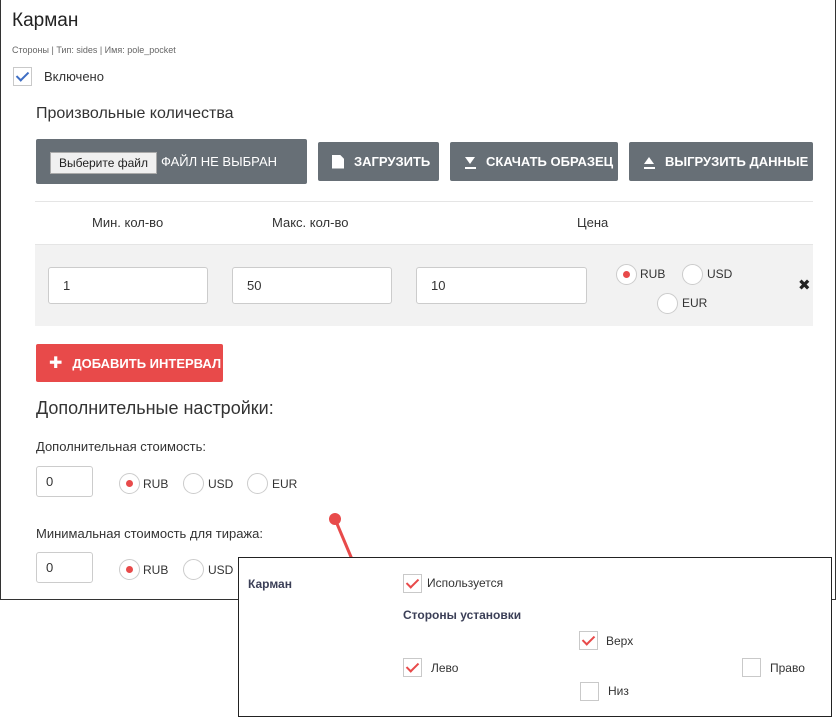 The width and height of the screenshot is (837, 717). I want to click on add-interval-button: ✚ ДОБАВИТЬ ИНТЕРВАЛ, so click(129, 363).